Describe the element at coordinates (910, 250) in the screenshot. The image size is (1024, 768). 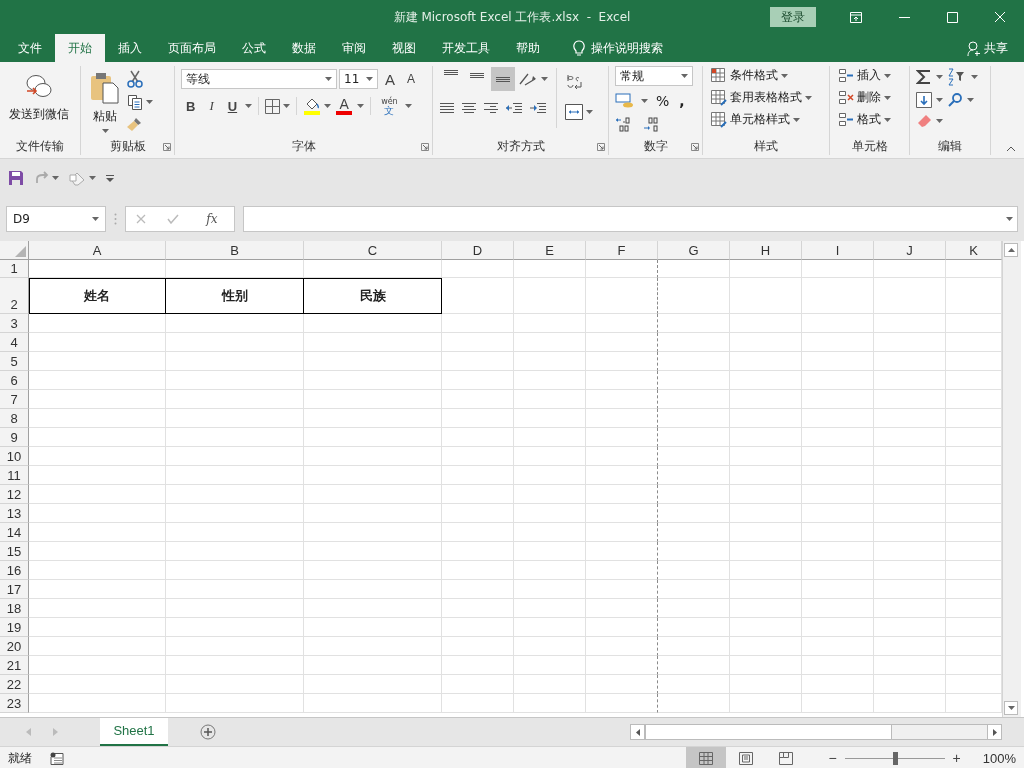
I see `column-header: J` at that location.